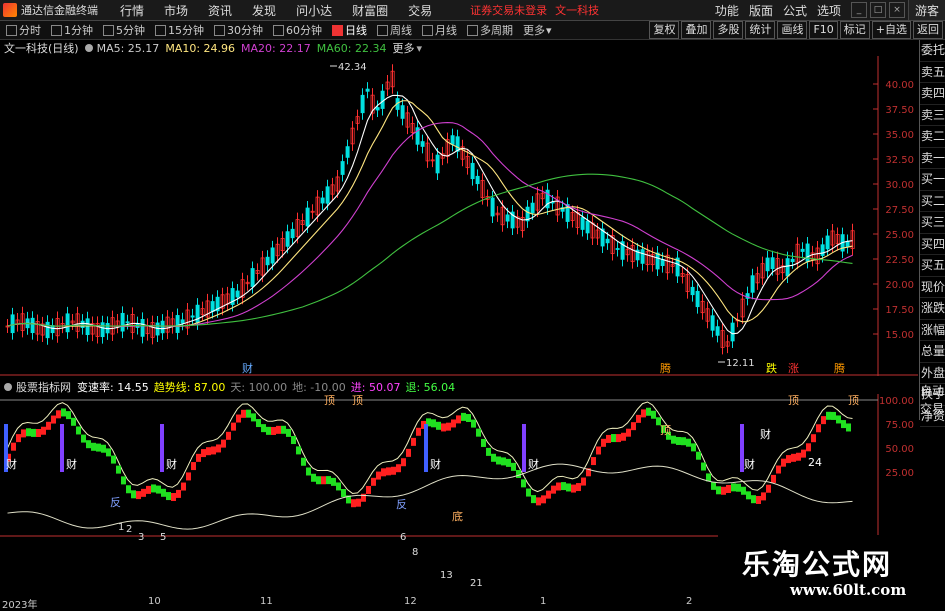 The height and width of the screenshot is (611, 945). What do you see at coordinates (932, 180) in the screenshot?
I see `quote-buy1: 买一` at bounding box center [932, 180].